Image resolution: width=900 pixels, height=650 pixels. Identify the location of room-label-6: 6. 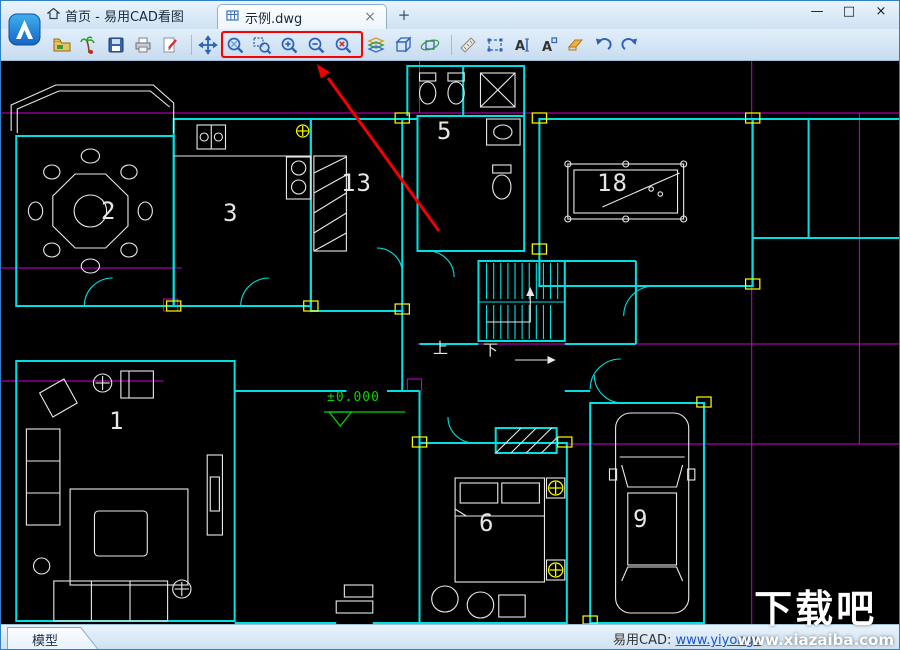
(487, 523).